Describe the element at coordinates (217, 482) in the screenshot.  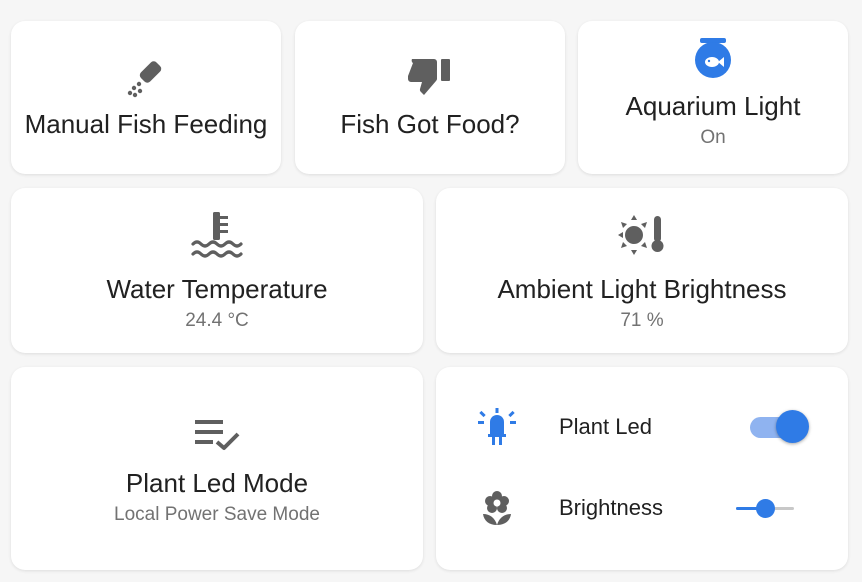
I see `card-title: Plant Led Mode` at that location.